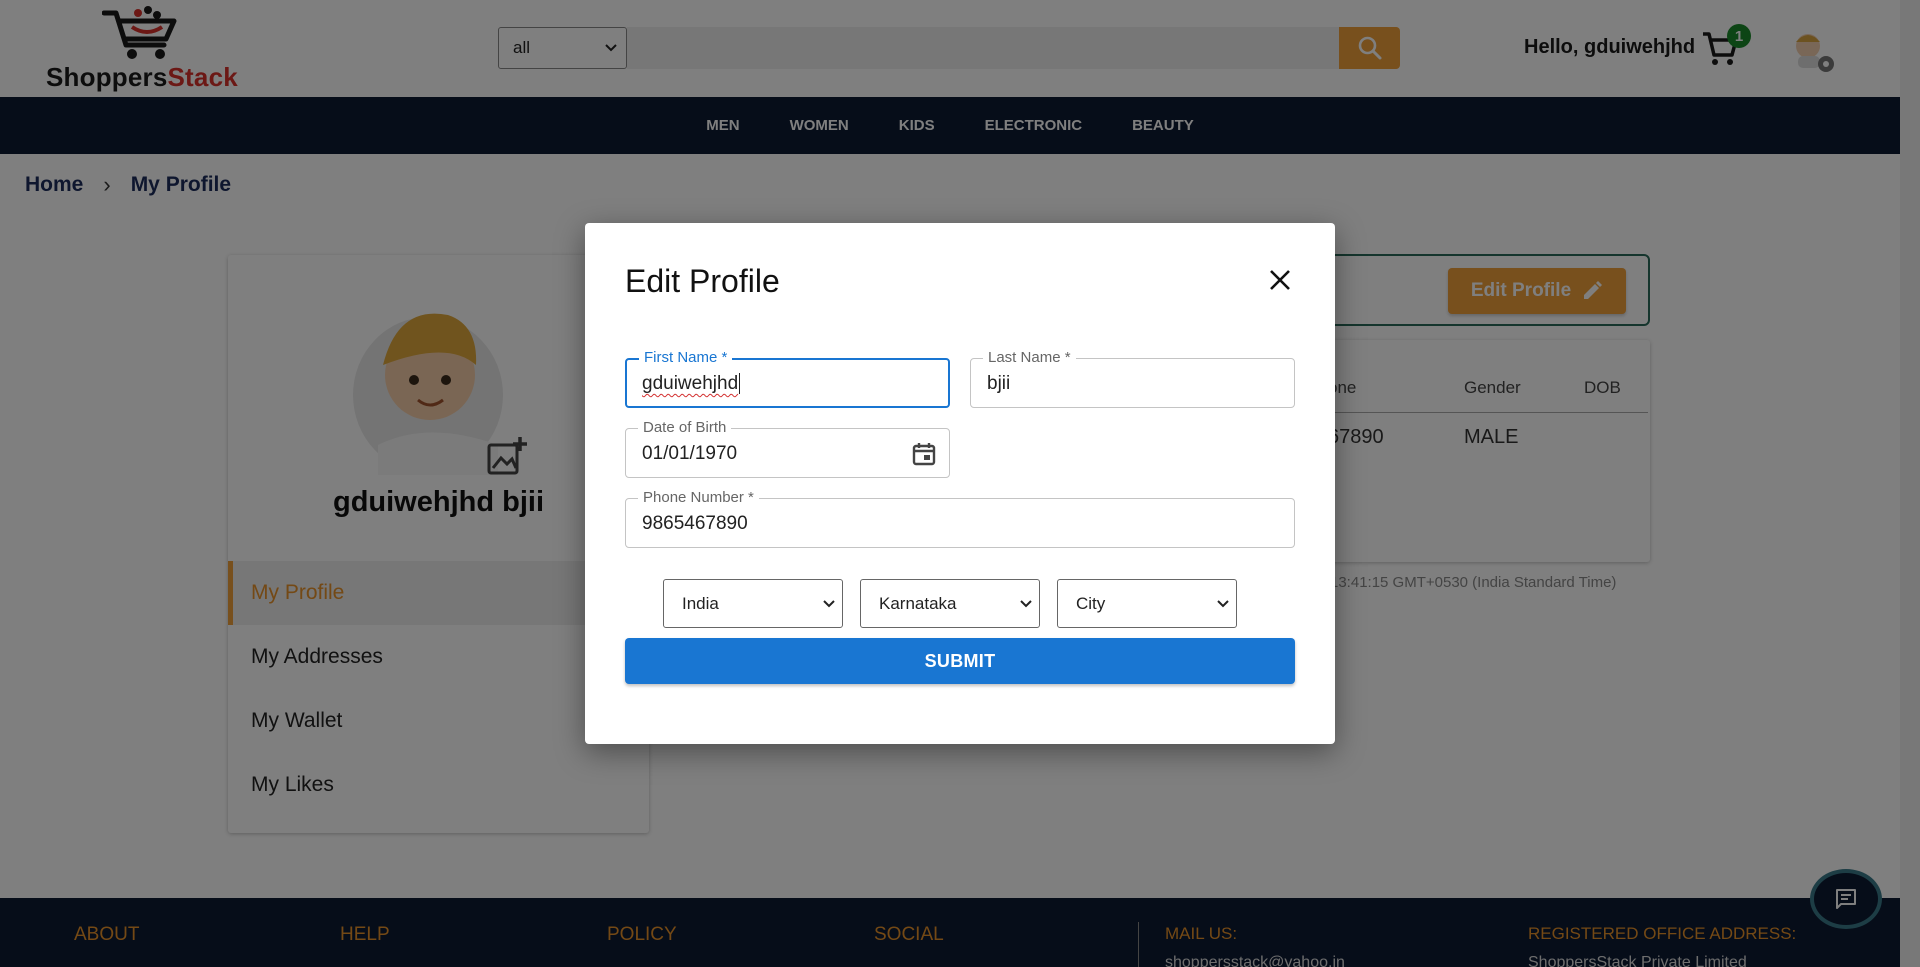 Image resolution: width=1920 pixels, height=967 pixels. Describe the element at coordinates (753, 603) in the screenshot. I see `country-select: India` at that location.